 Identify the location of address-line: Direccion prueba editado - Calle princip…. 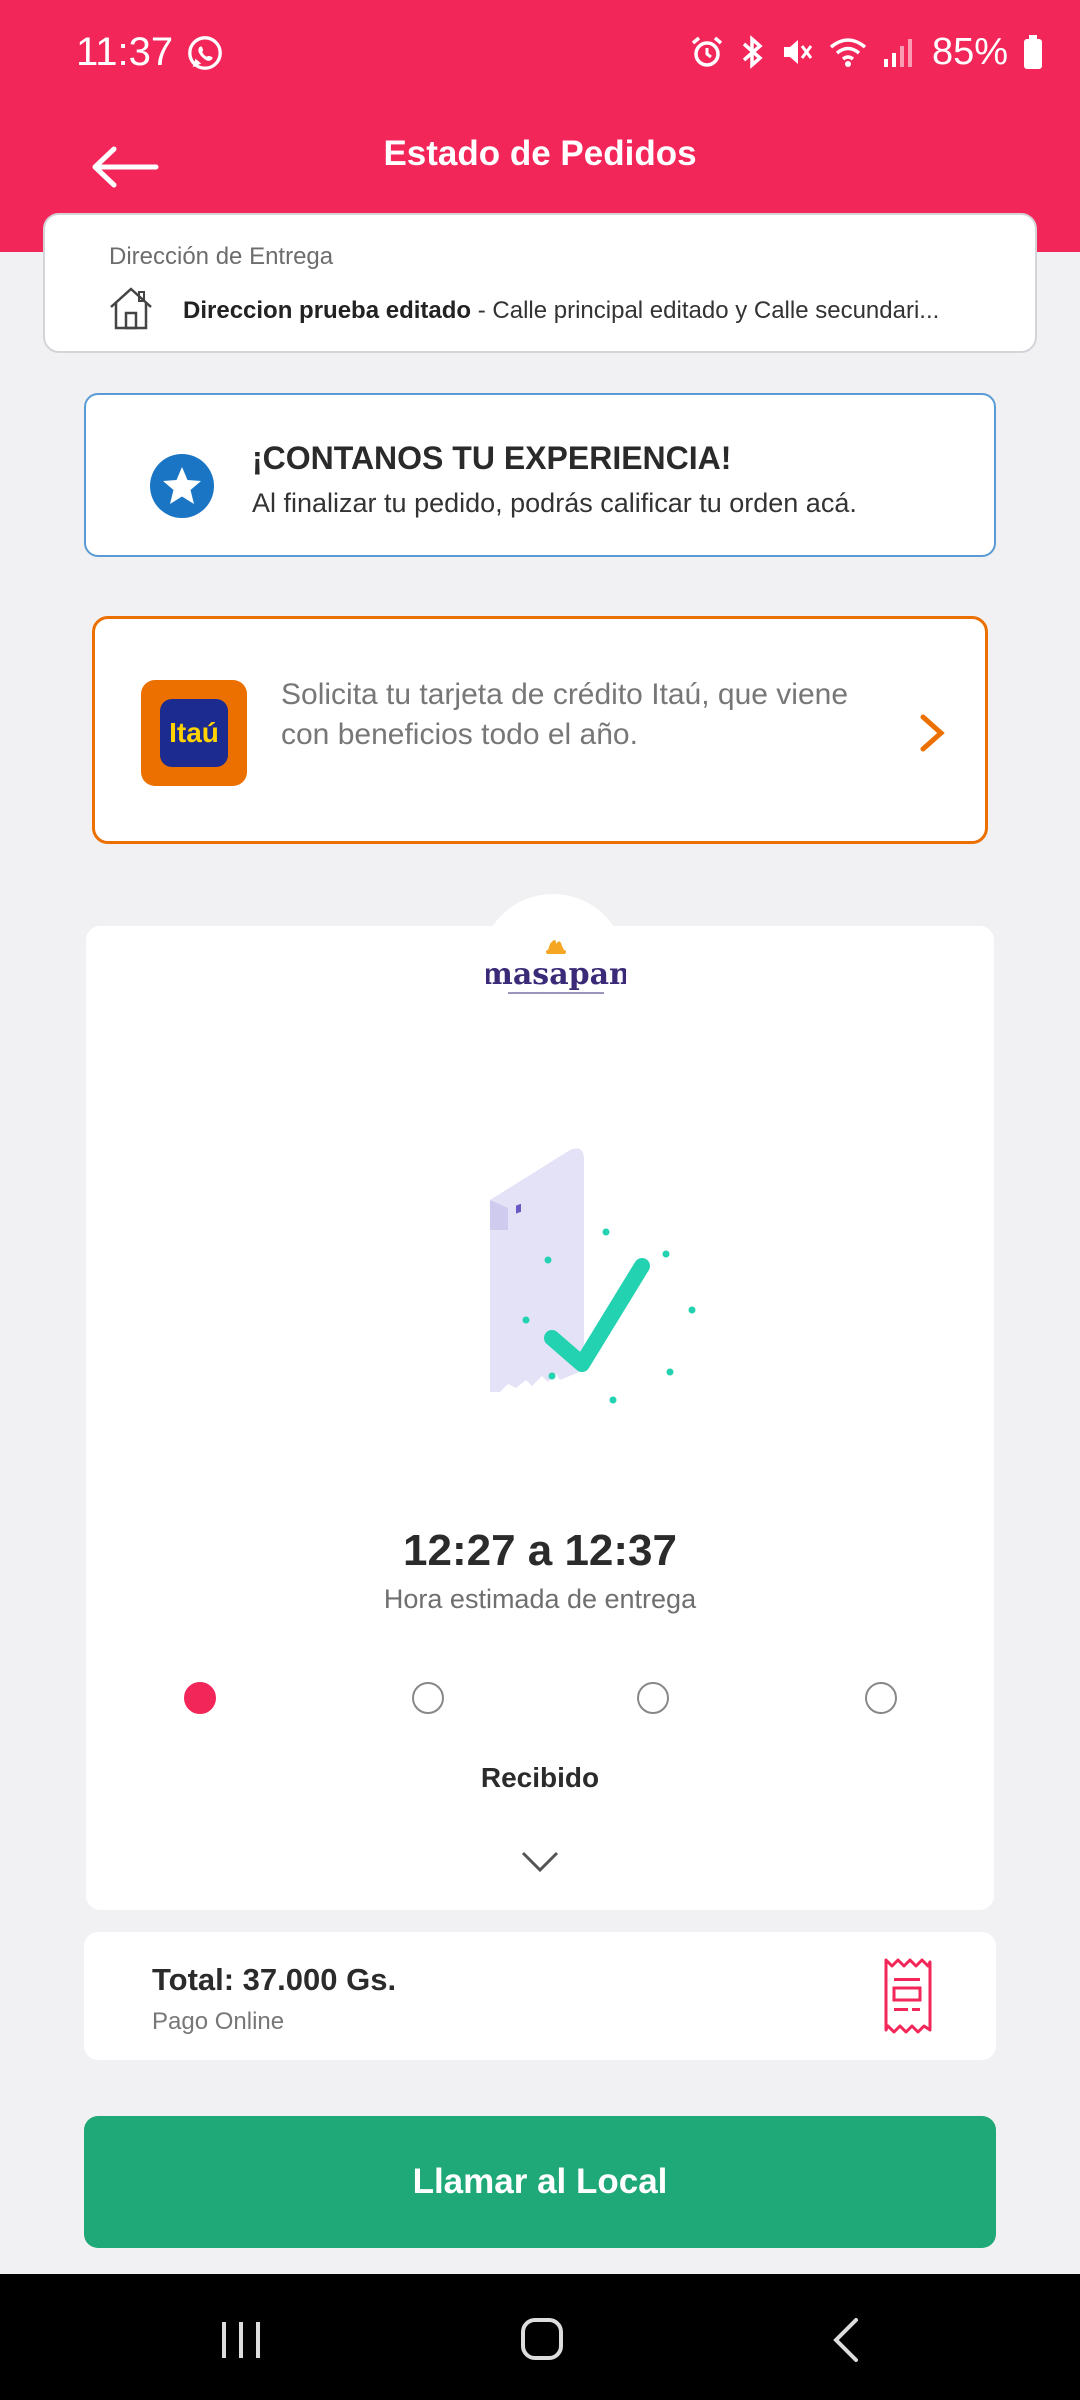
(561, 311).